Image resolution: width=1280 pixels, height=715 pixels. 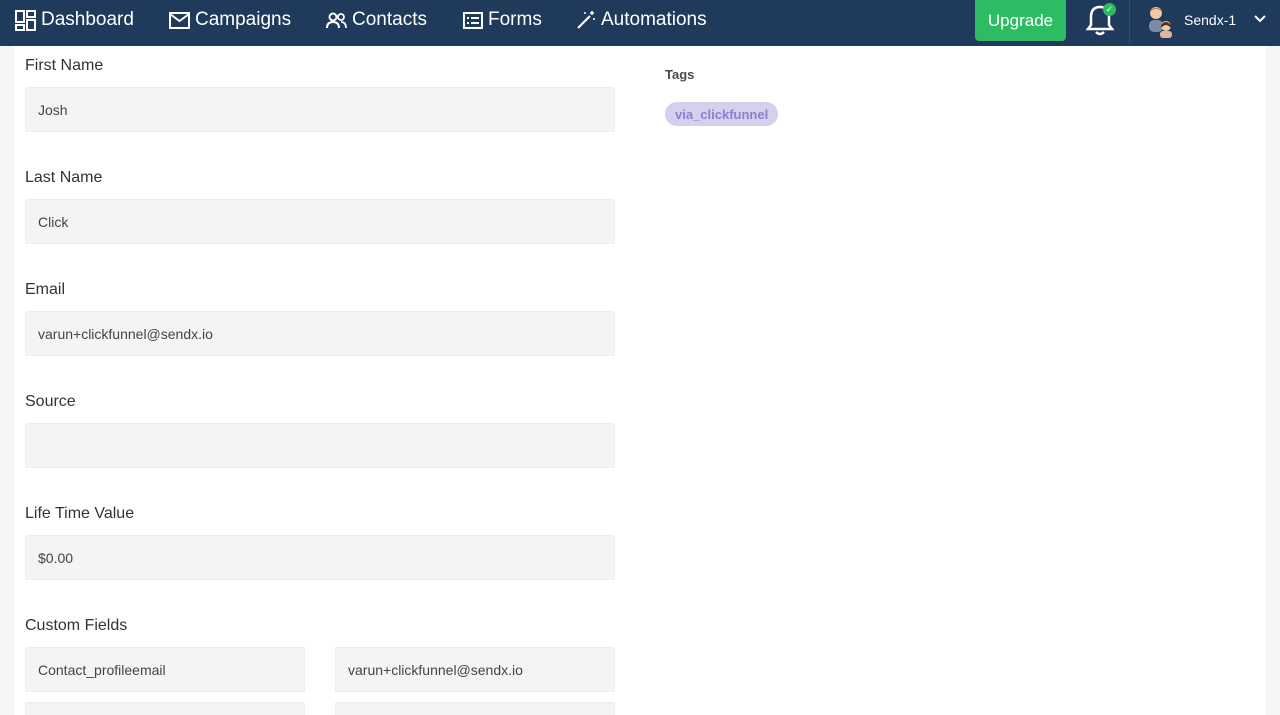 I want to click on nav-dashboard: Dashboard, so click(x=74, y=20).